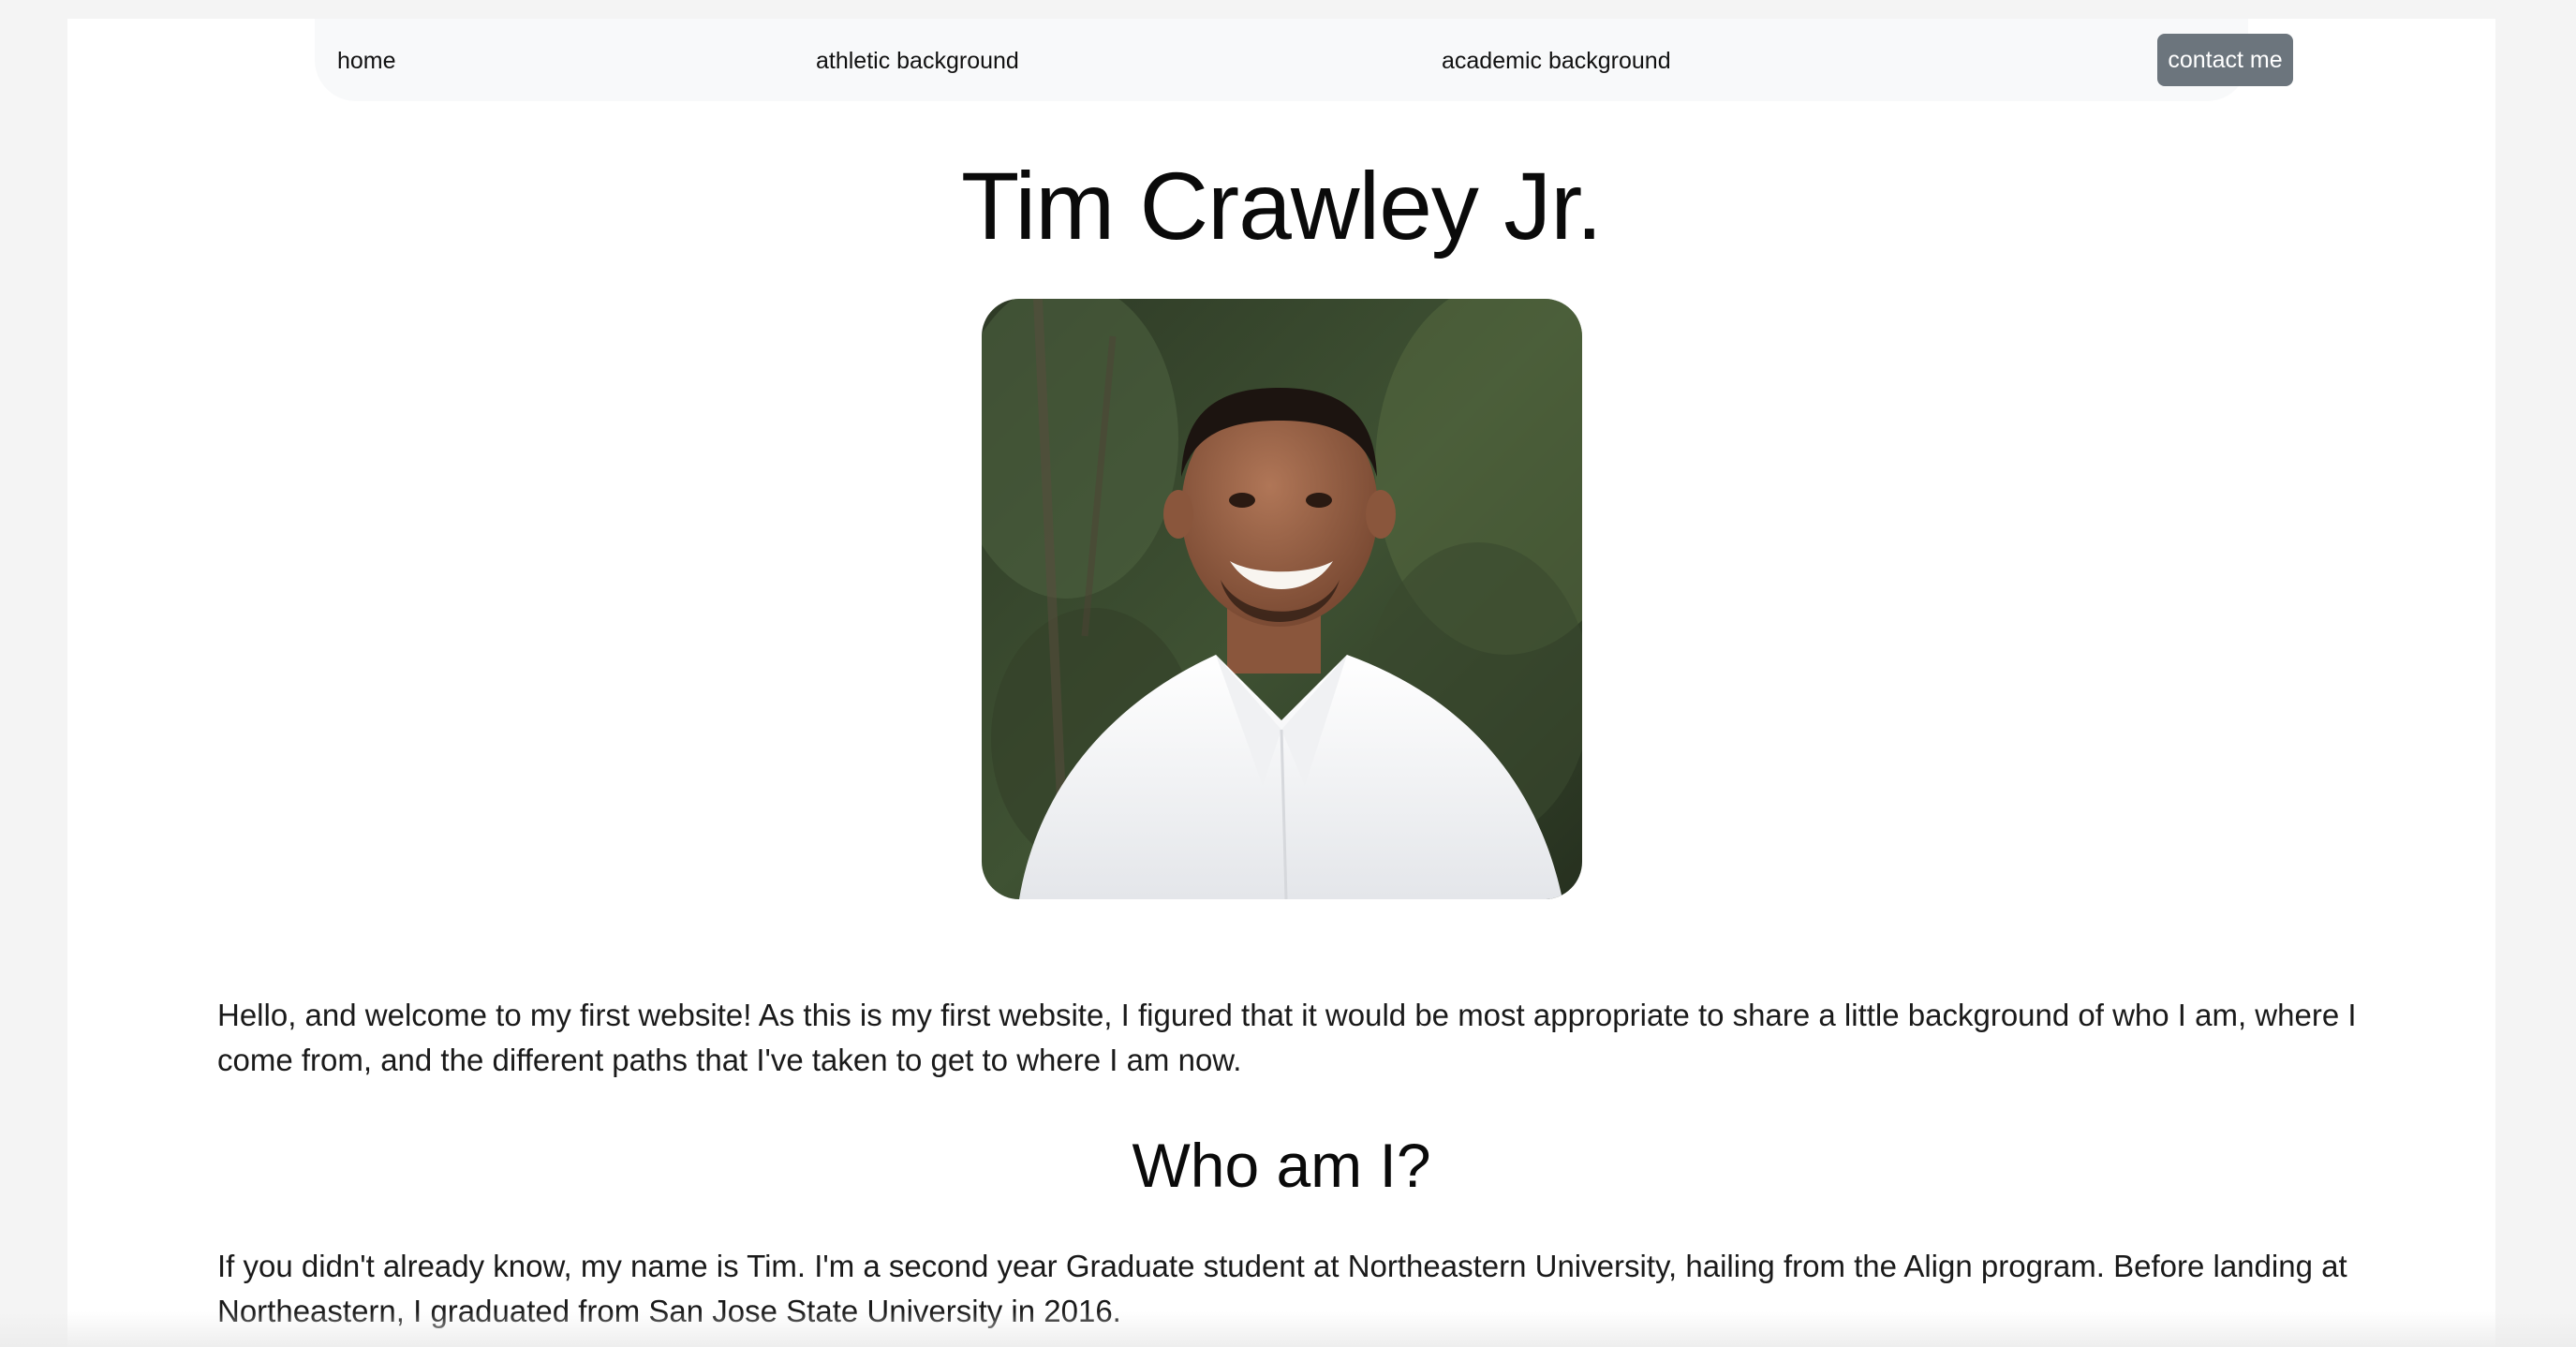 The height and width of the screenshot is (1347, 2576). What do you see at coordinates (1556, 61) in the screenshot?
I see `nav-academic-background-link: academic background` at bounding box center [1556, 61].